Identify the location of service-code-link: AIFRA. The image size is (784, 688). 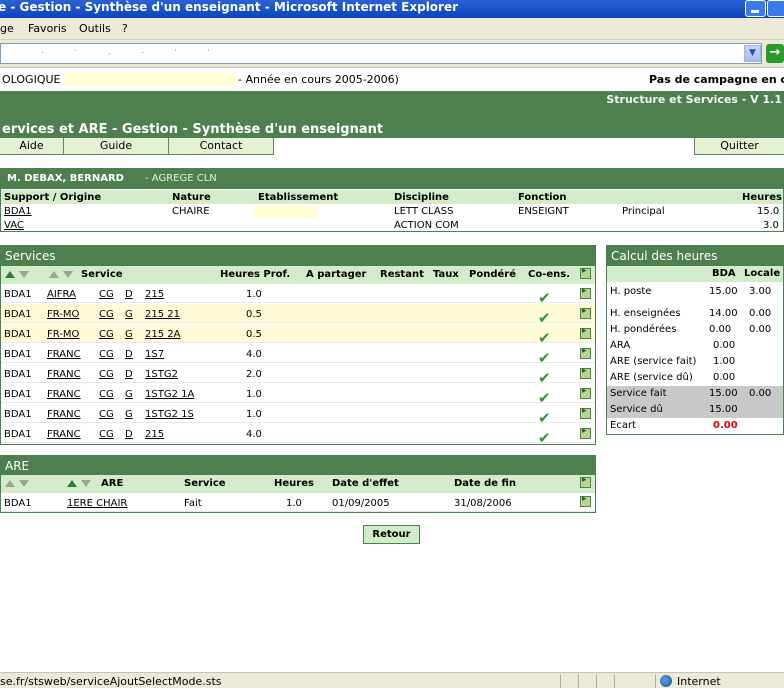
(61, 294).